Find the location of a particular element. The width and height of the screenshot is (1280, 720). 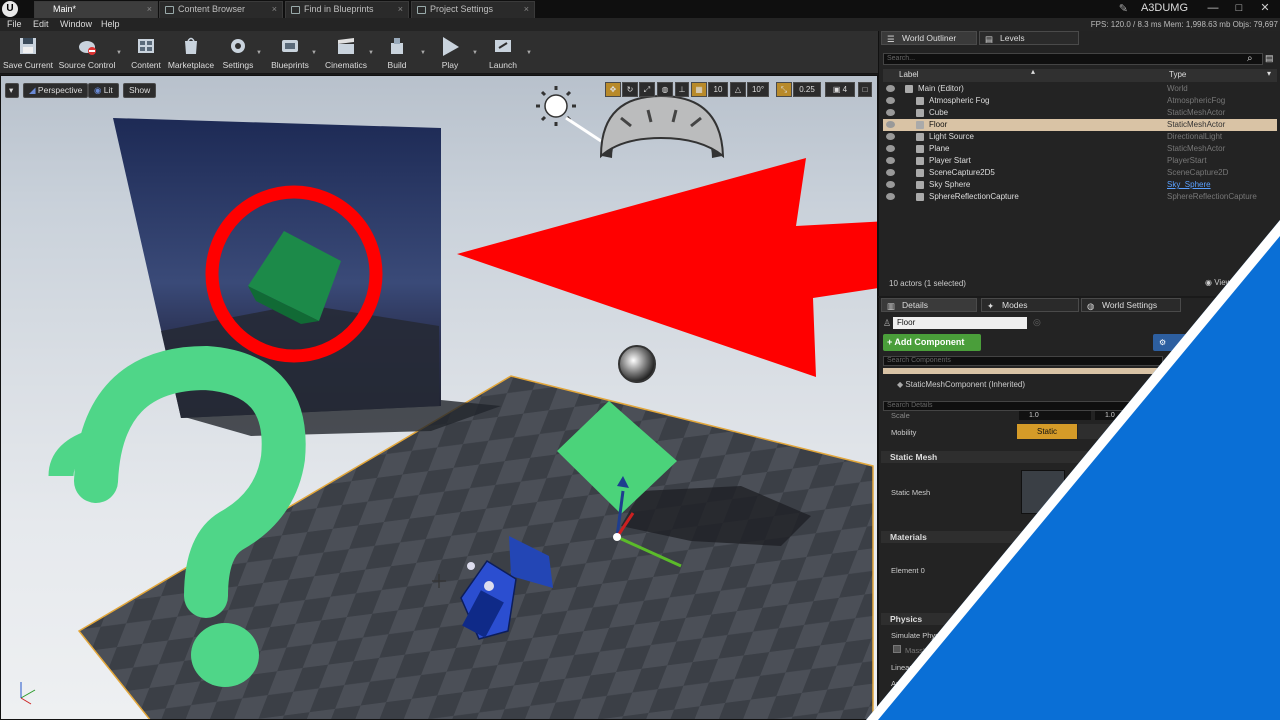

rotation-snap-value: 10° is located at coordinates (758, 89).